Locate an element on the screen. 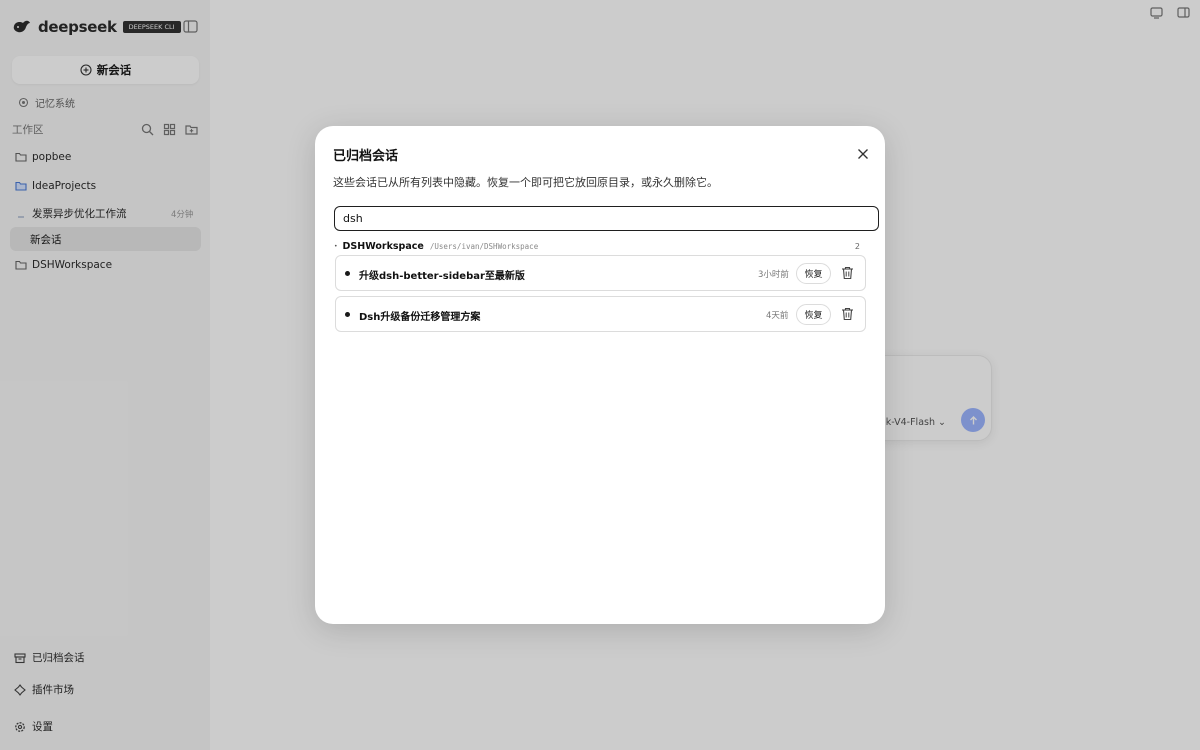  dialog-description: 这些会话已从所有列表中隐藏。恢复一个即可把它放回原目录，或永久删除它。 is located at coordinates (525, 182).